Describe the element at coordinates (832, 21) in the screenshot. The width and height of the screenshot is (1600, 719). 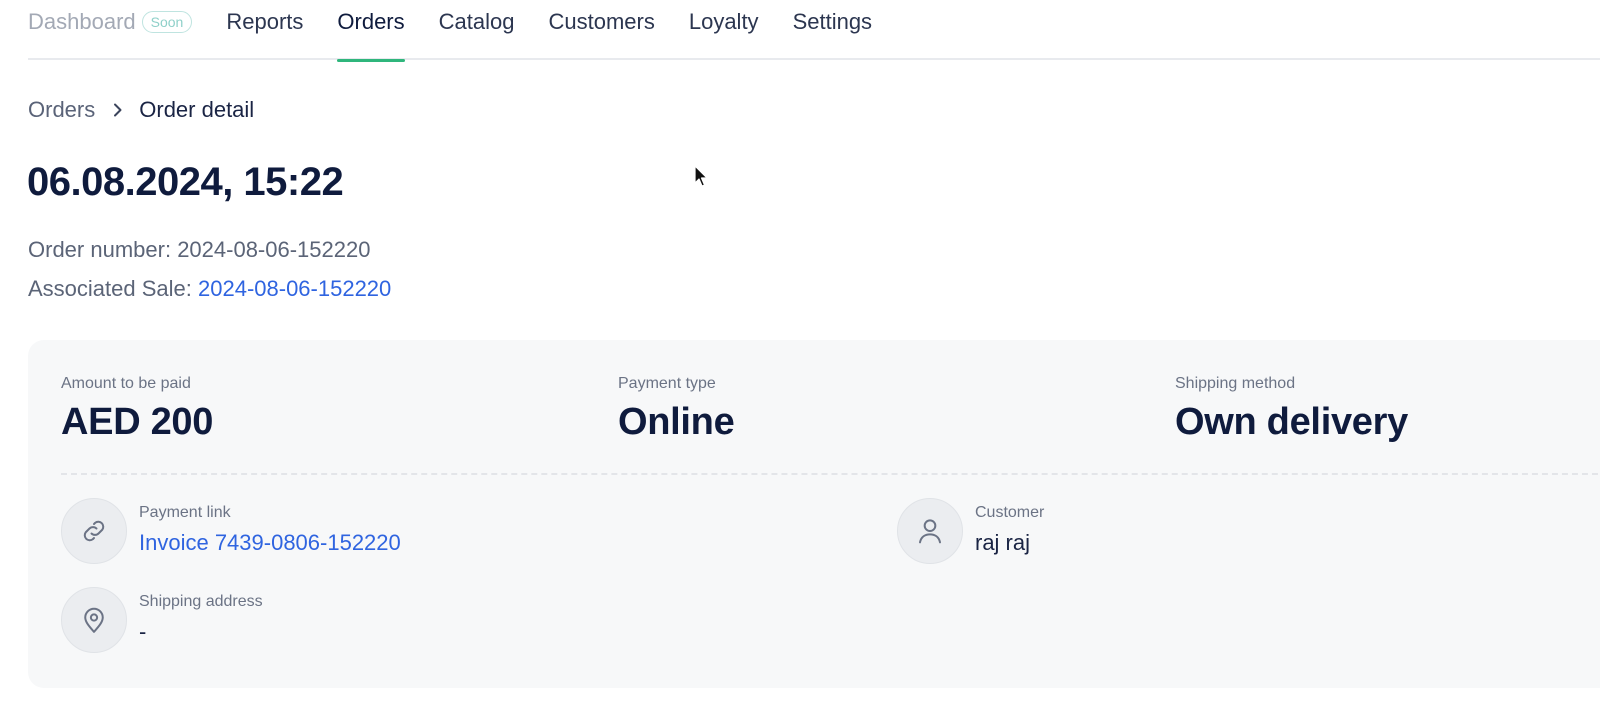
I see `nav-item-label: Settings` at that location.